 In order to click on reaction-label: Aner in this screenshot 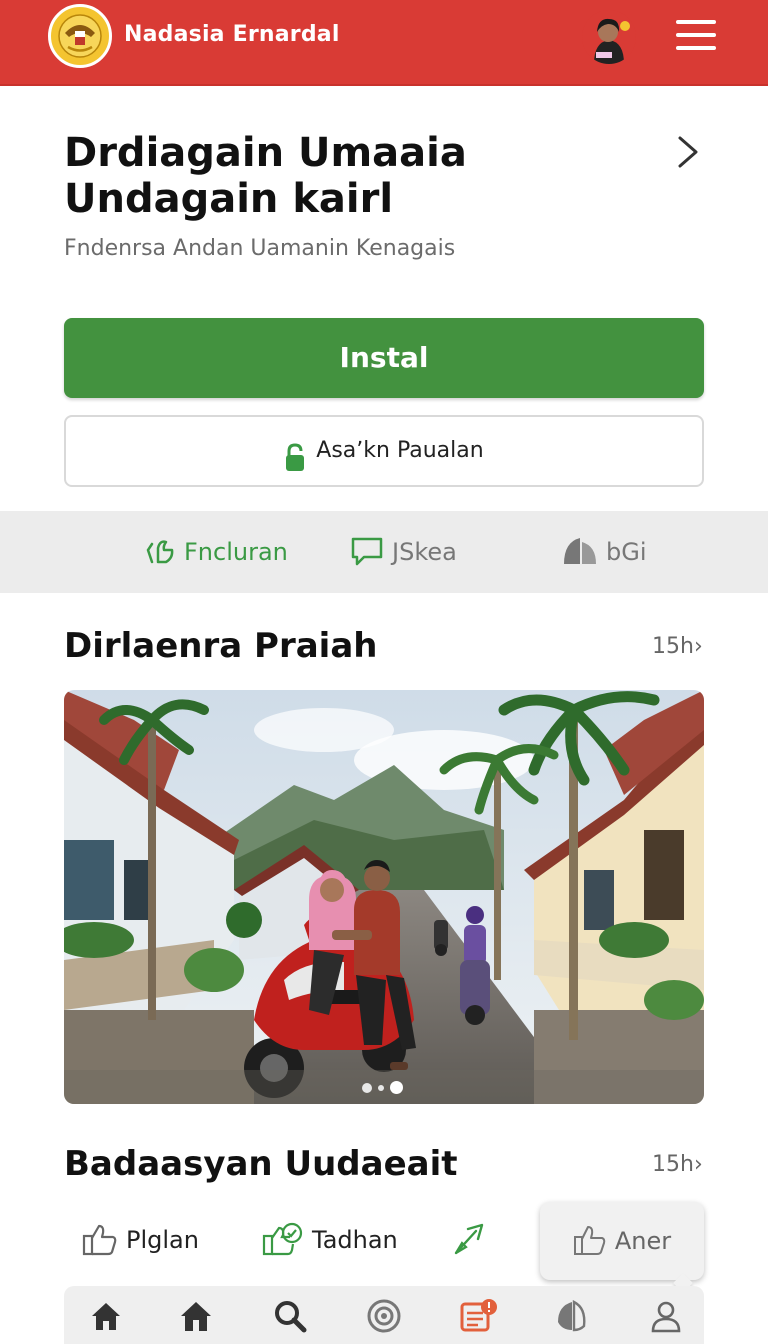, I will do `click(643, 1241)`.